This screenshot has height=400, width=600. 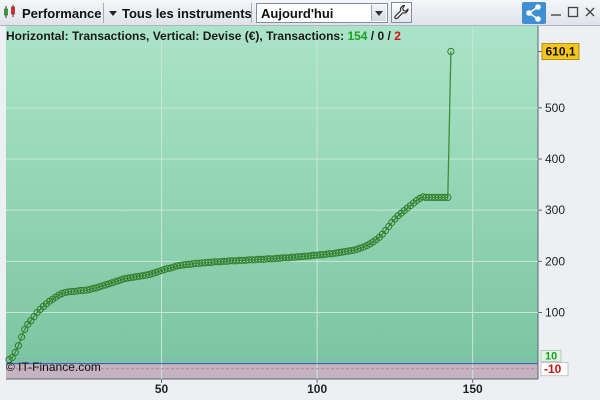 What do you see at coordinates (317, 389) in the screenshot?
I see `x-tick-label: 100` at bounding box center [317, 389].